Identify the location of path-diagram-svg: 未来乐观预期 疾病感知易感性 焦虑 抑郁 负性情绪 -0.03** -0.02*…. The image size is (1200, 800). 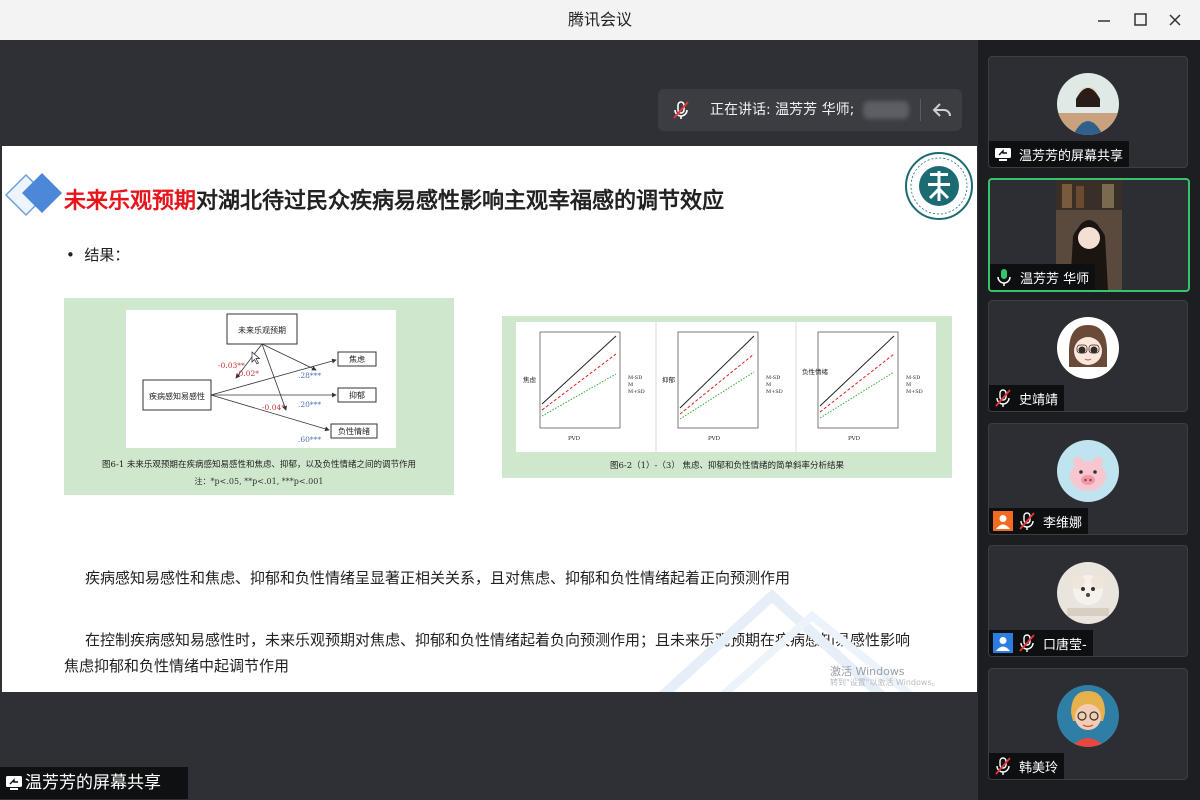
(260, 378).